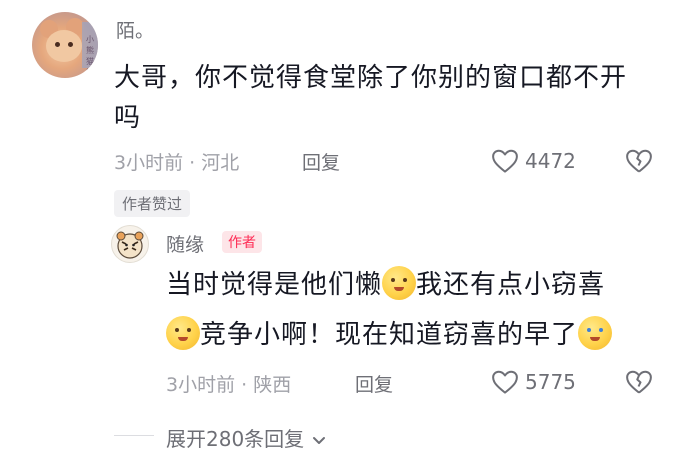 This screenshot has height=457, width=690. Describe the element at coordinates (177, 163) in the screenshot. I see `comment-time-location: 3小时前 · 河北` at that location.